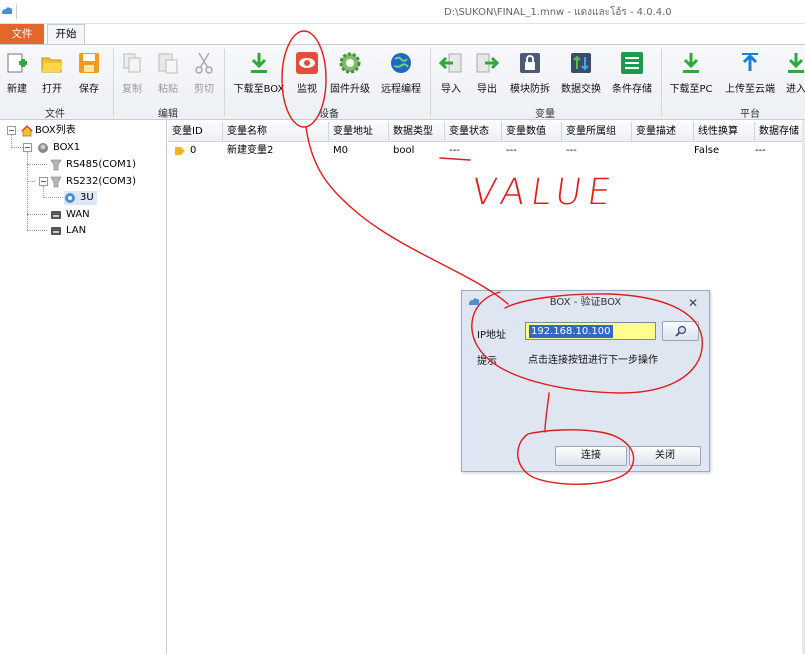 The image size is (805, 654). I want to click on ip-address-input: 192.168.10.100, so click(590, 331).